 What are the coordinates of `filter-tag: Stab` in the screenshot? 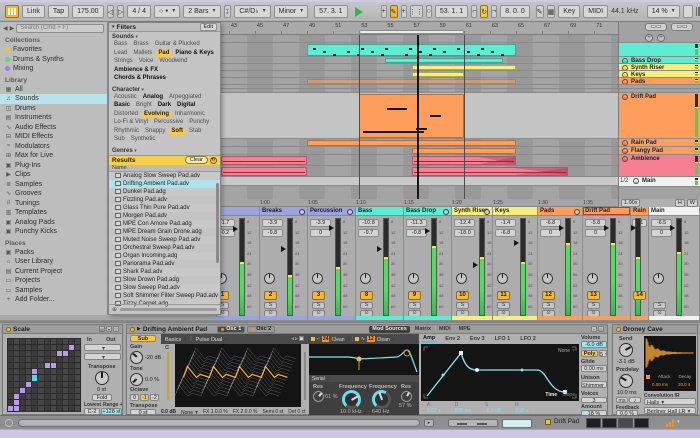 It's located at (195, 132).